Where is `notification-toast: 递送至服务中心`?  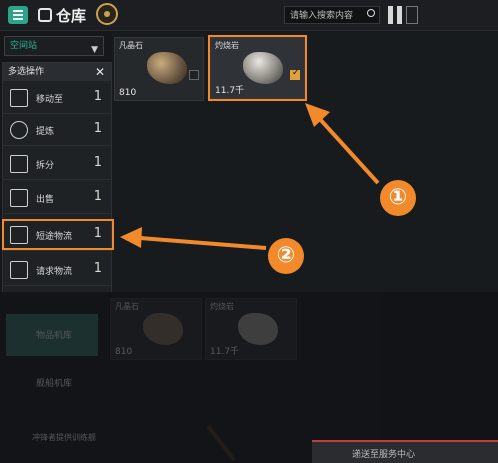 notification-toast: 递送至服务中心 is located at coordinates (405, 451).